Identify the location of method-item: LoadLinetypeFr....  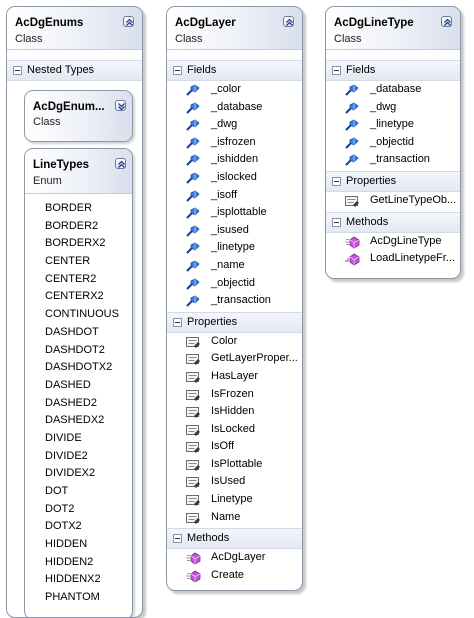
(393, 259).